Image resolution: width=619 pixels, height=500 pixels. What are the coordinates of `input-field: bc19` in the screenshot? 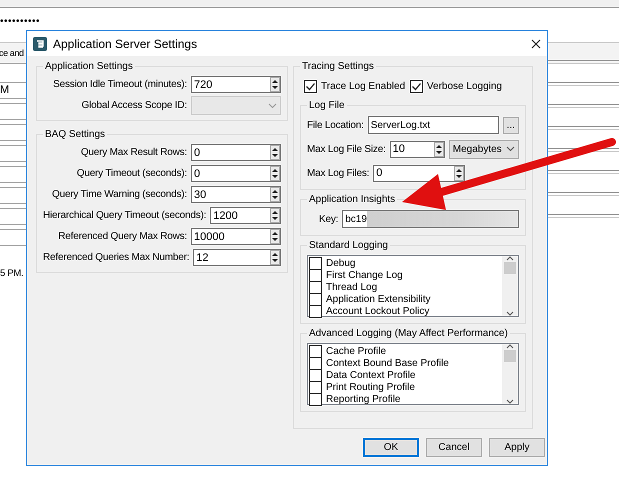 It's located at (430, 219).